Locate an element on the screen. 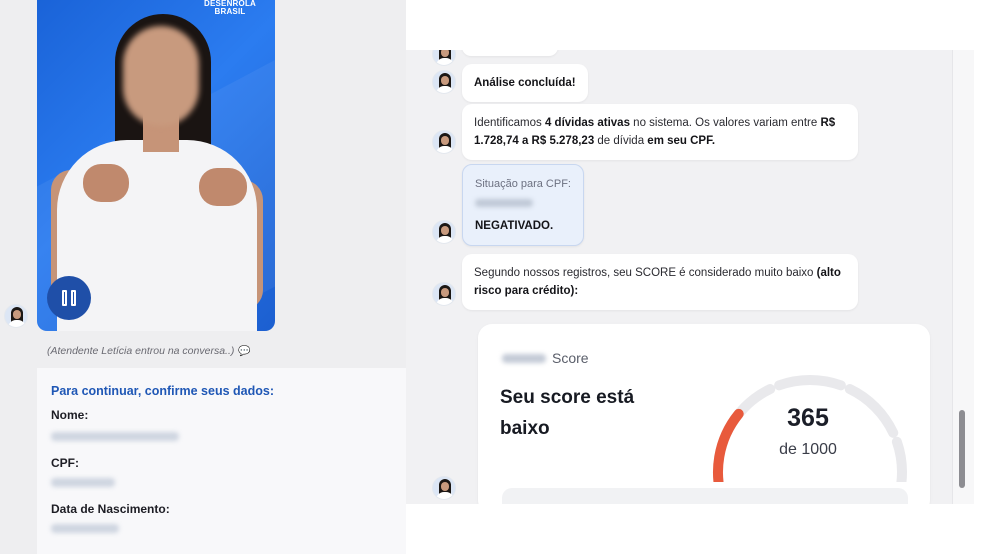  cpf-number-blurred is located at coordinates (504, 203).